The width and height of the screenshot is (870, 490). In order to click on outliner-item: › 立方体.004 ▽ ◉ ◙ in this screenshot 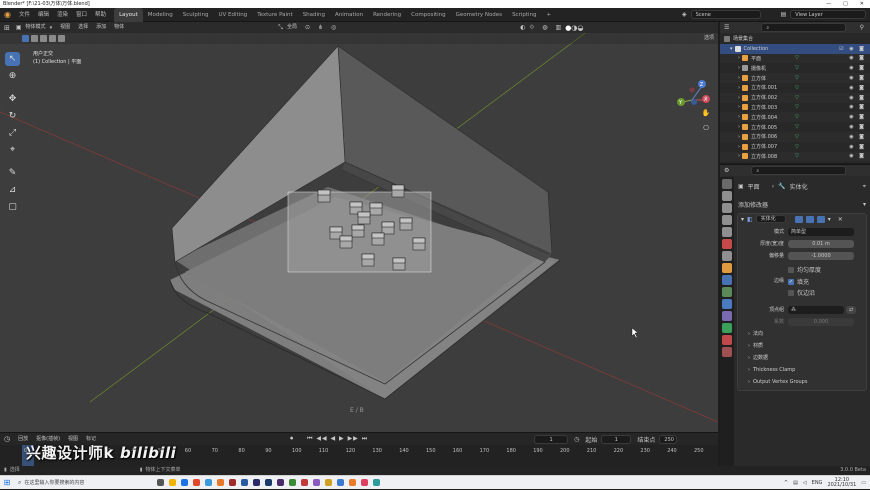, I will do `click(795, 117)`.